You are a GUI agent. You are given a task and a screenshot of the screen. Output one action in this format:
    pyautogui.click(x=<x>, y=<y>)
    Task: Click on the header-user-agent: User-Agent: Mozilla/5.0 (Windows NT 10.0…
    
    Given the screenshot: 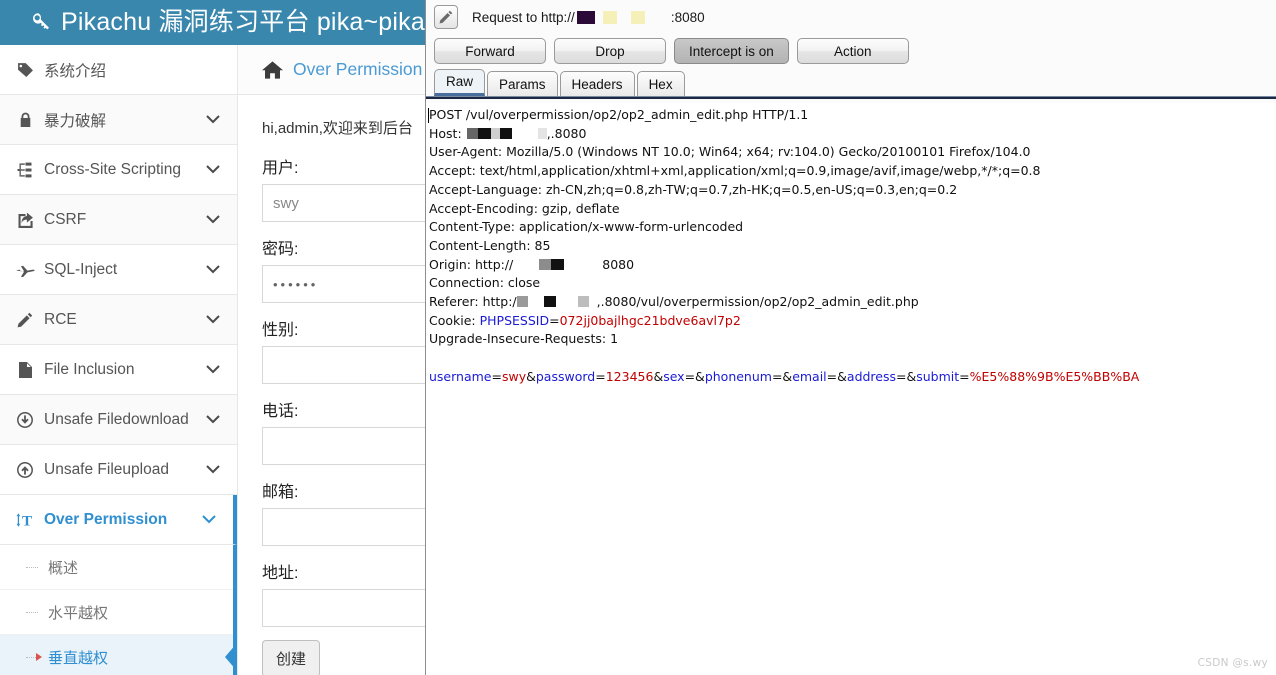 What is the action you would take?
    pyautogui.click(x=730, y=152)
    